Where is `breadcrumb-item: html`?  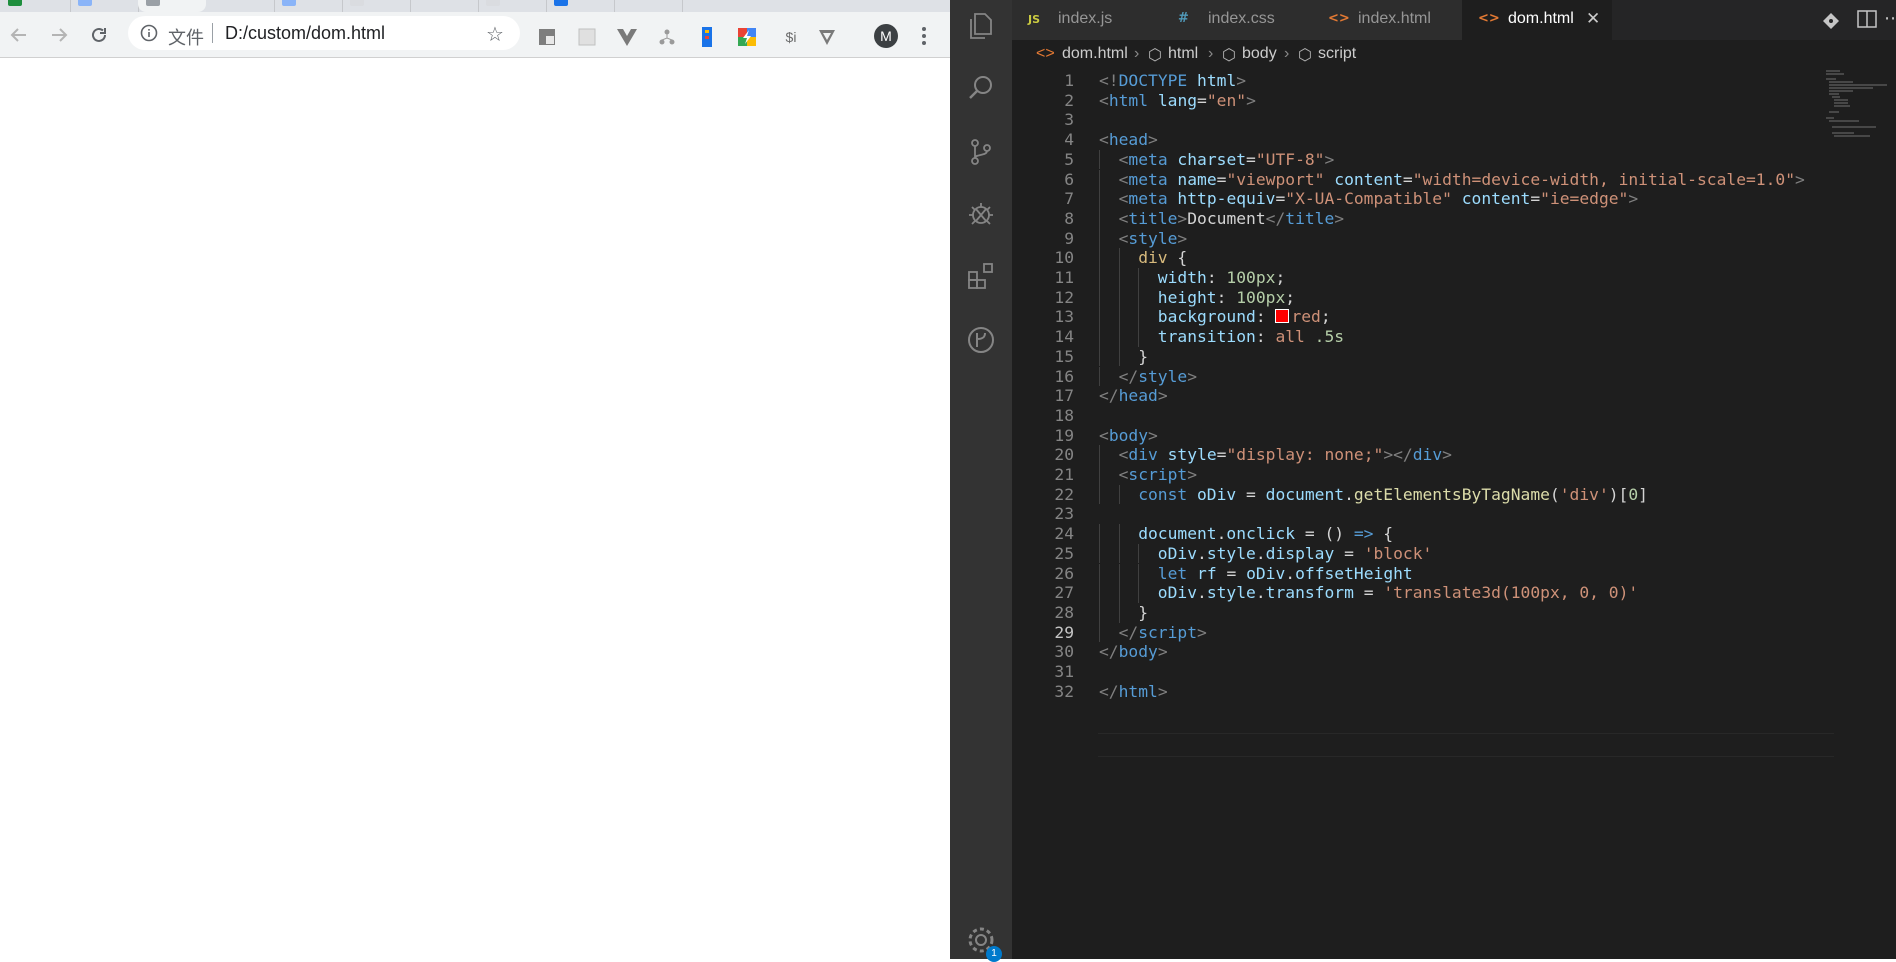
breadcrumb-item: html is located at coordinates (1183, 54).